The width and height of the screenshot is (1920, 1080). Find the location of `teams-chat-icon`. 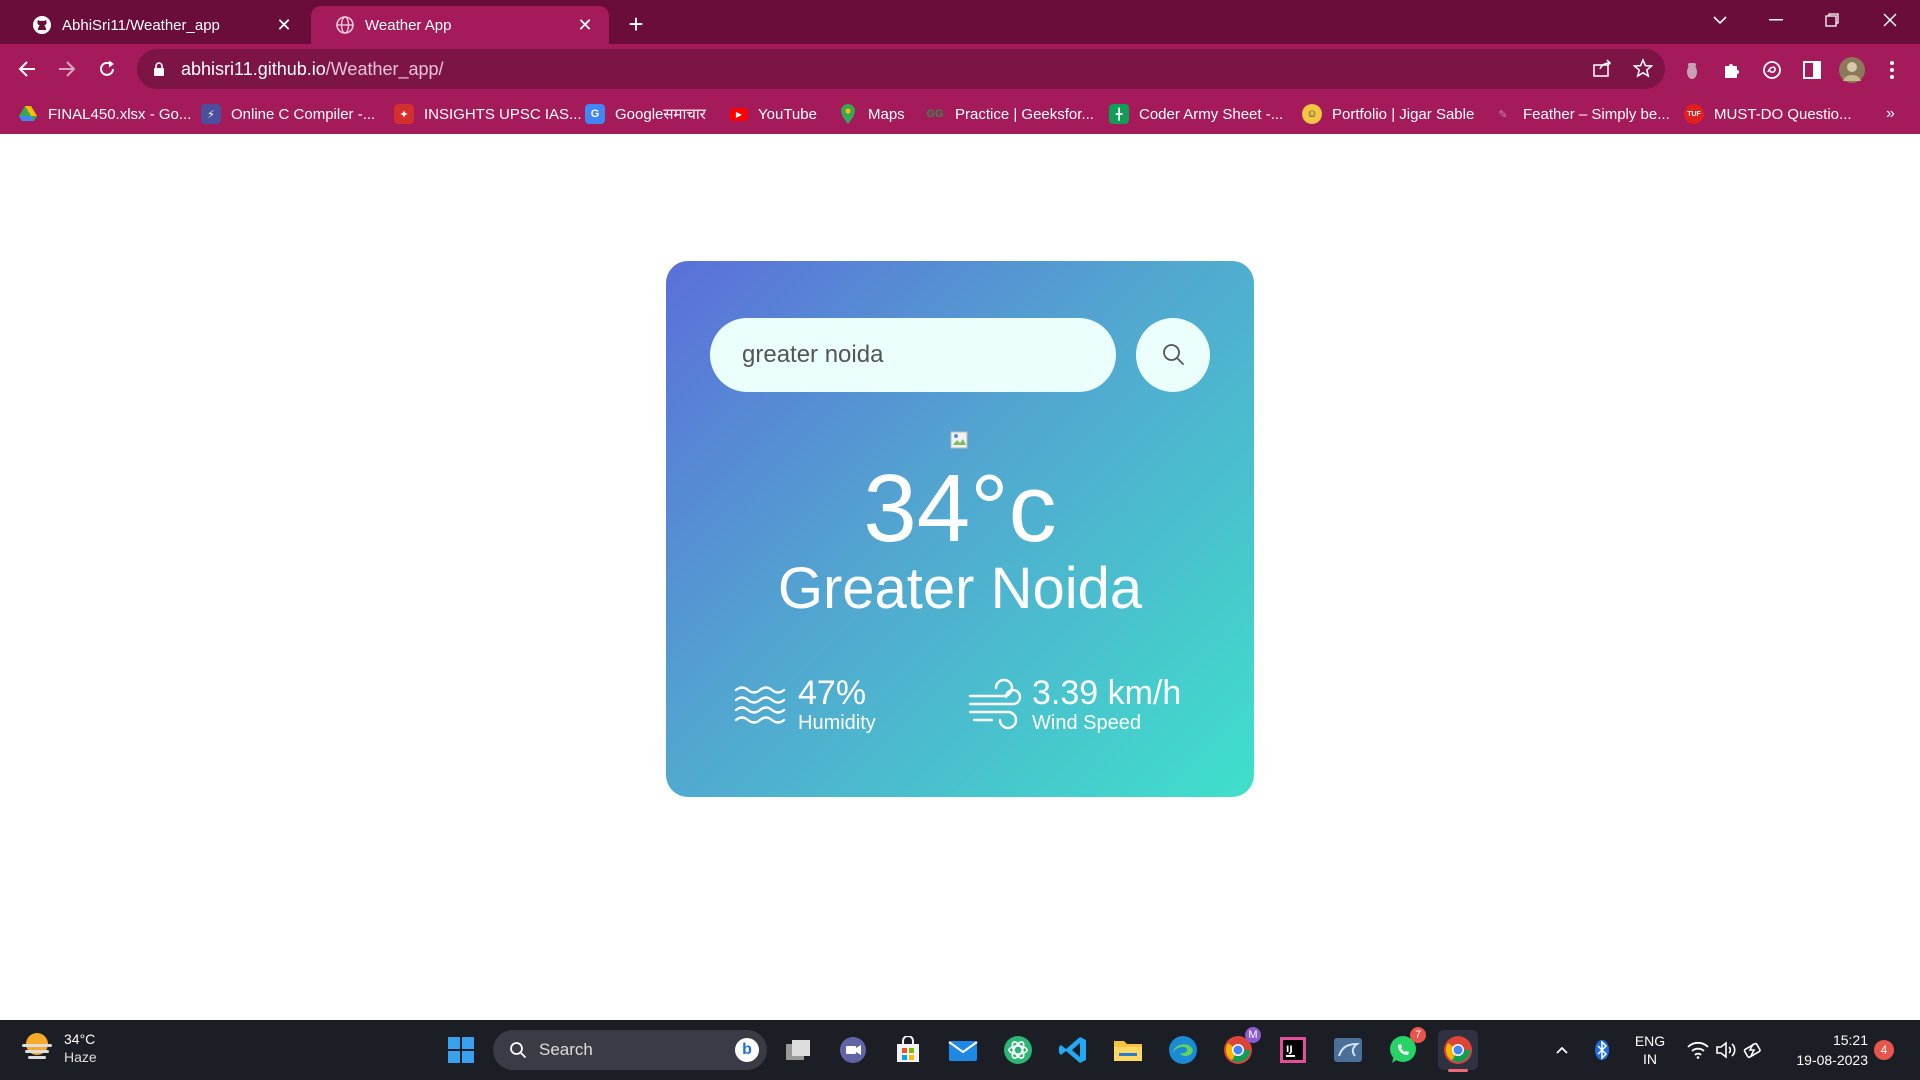

teams-chat-icon is located at coordinates (853, 1050).